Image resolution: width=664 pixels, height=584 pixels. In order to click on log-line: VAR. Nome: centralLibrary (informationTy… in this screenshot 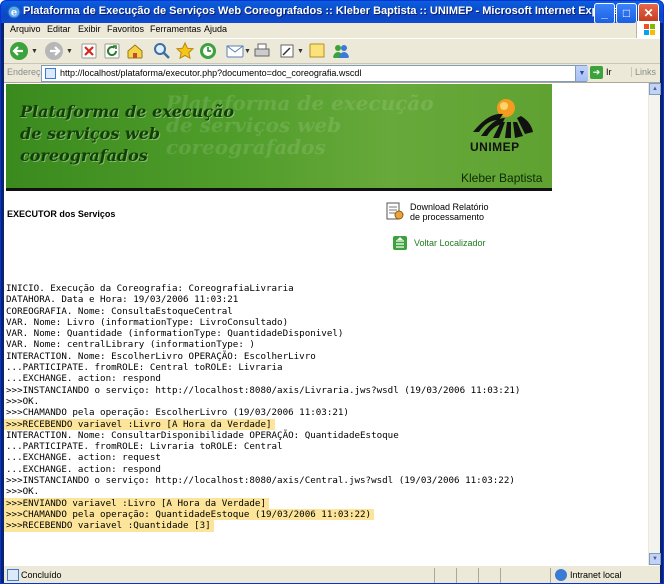, I will do `click(130, 345)`.